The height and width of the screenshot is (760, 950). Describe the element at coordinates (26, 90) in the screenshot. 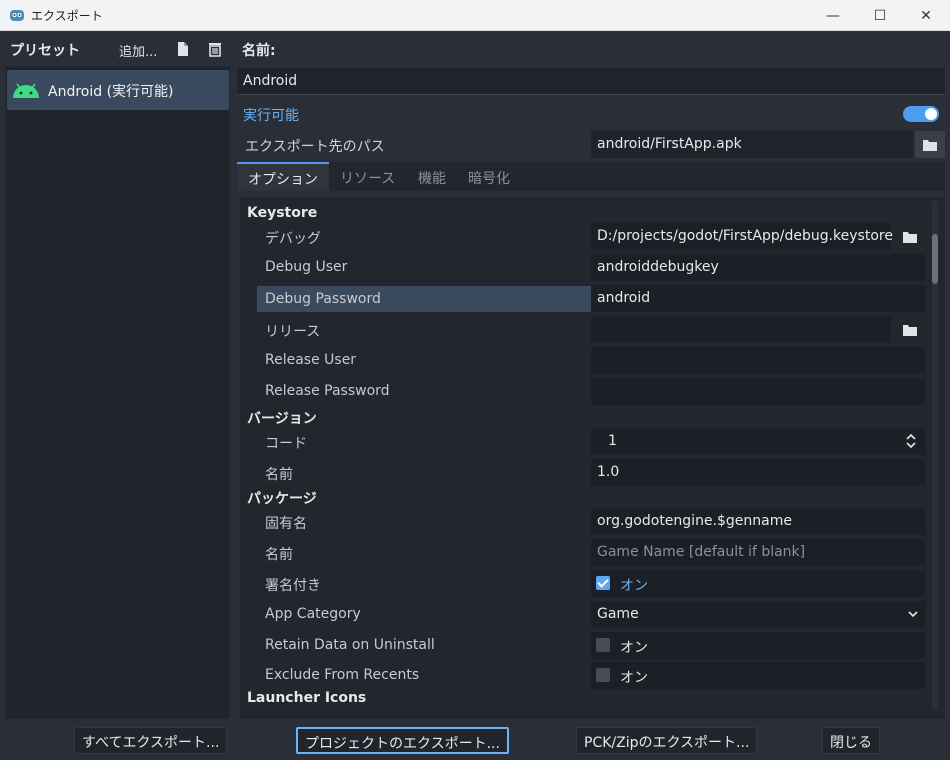

I see `android-icon` at that location.